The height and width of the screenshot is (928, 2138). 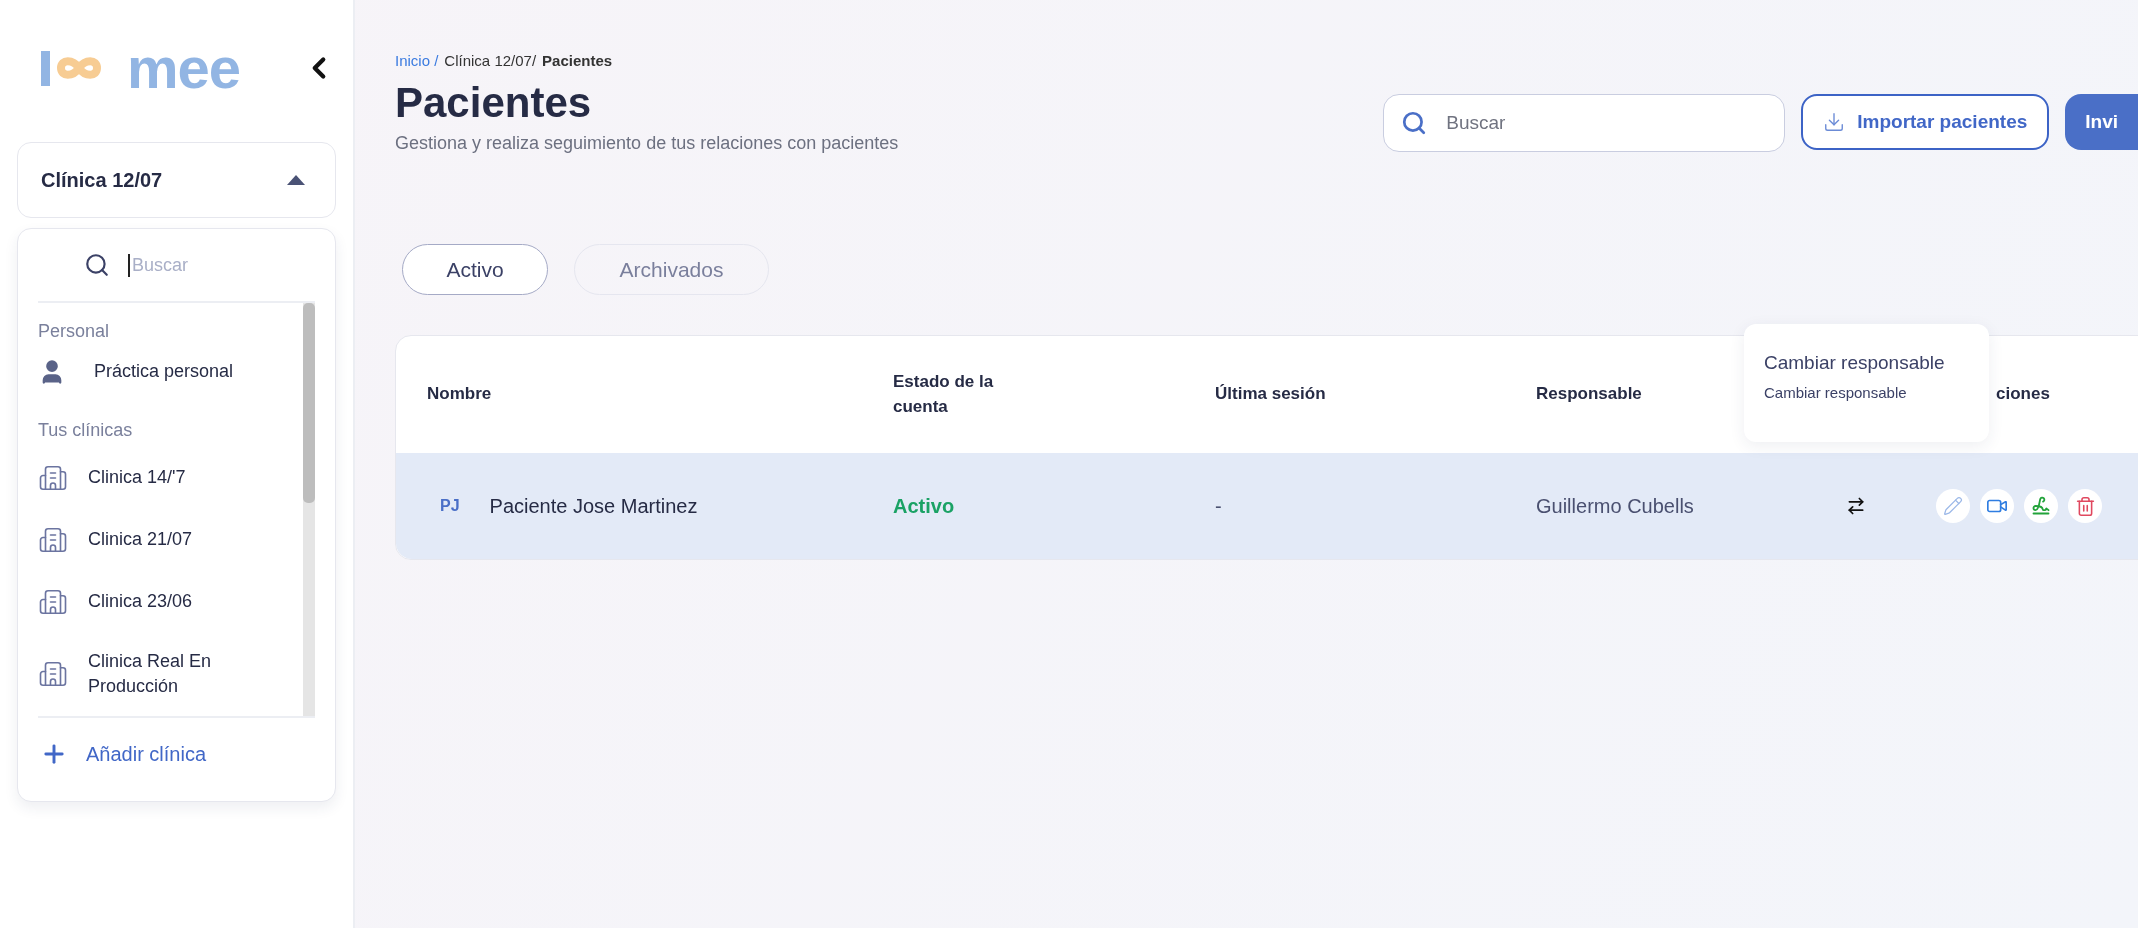 I want to click on column-header: ciones, so click(x=2023, y=394).